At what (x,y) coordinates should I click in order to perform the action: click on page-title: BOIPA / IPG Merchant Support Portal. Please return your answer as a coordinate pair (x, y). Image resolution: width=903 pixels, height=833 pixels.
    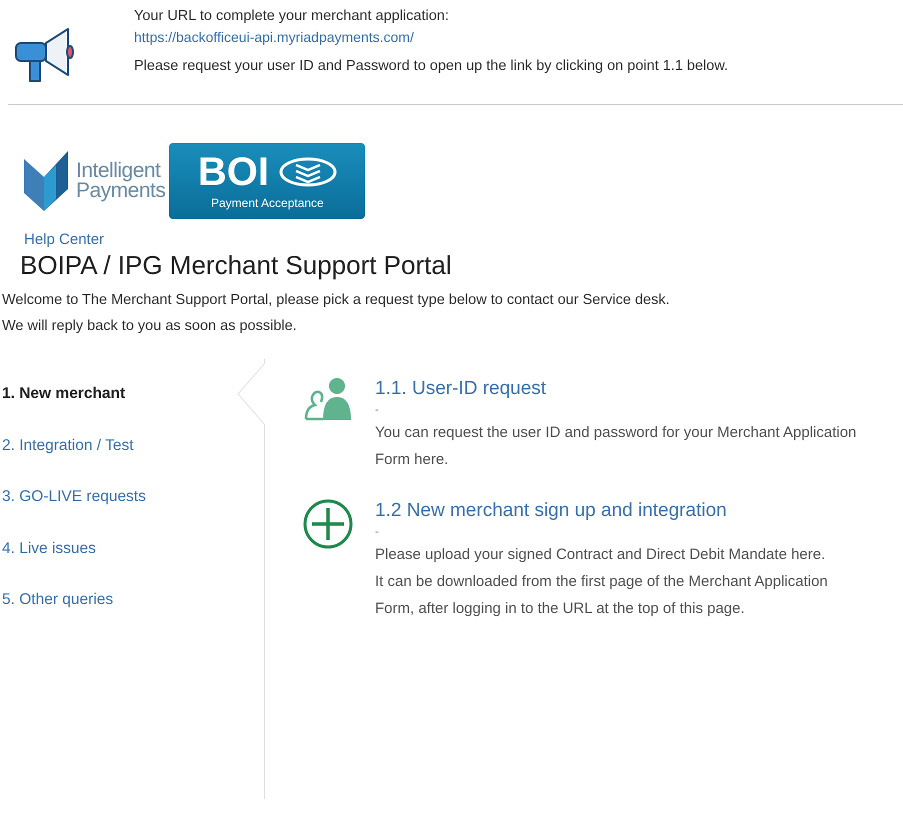
    Looking at the image, I should click on (236, 265).